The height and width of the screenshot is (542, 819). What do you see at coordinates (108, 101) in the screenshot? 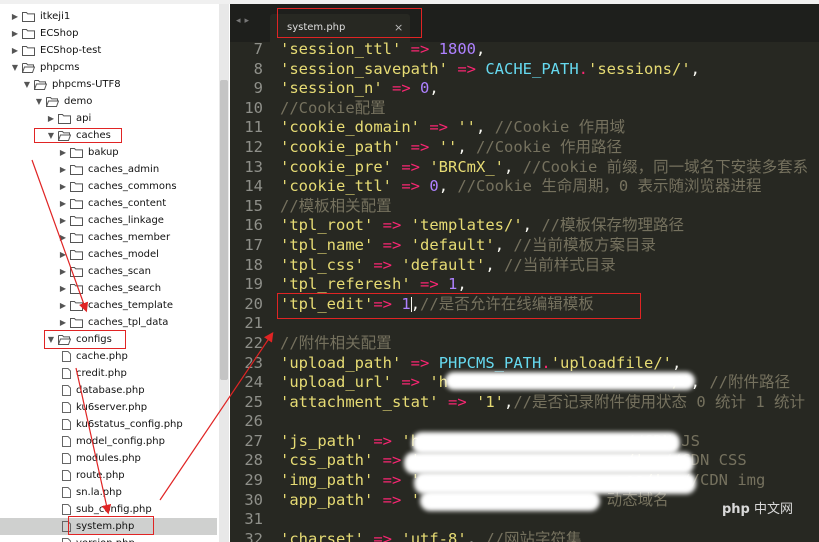
I see `folder-item: ▼ demo` at bounding box center [108, 101].